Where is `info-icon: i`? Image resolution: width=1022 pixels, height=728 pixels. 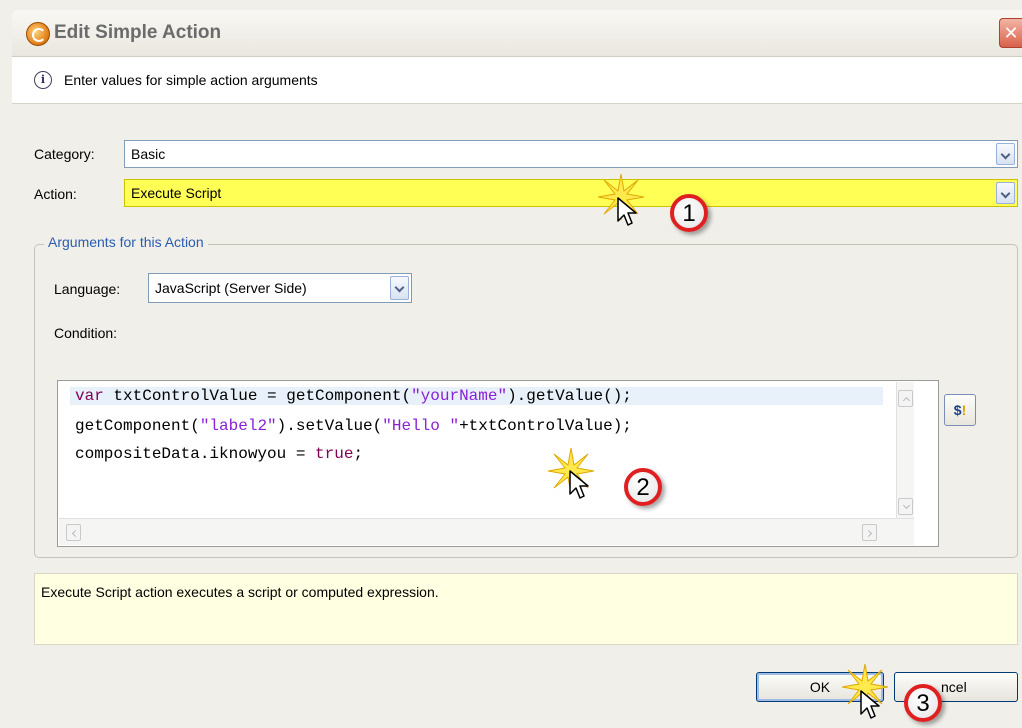
info-icon: i is located at coordinates (43, 80).